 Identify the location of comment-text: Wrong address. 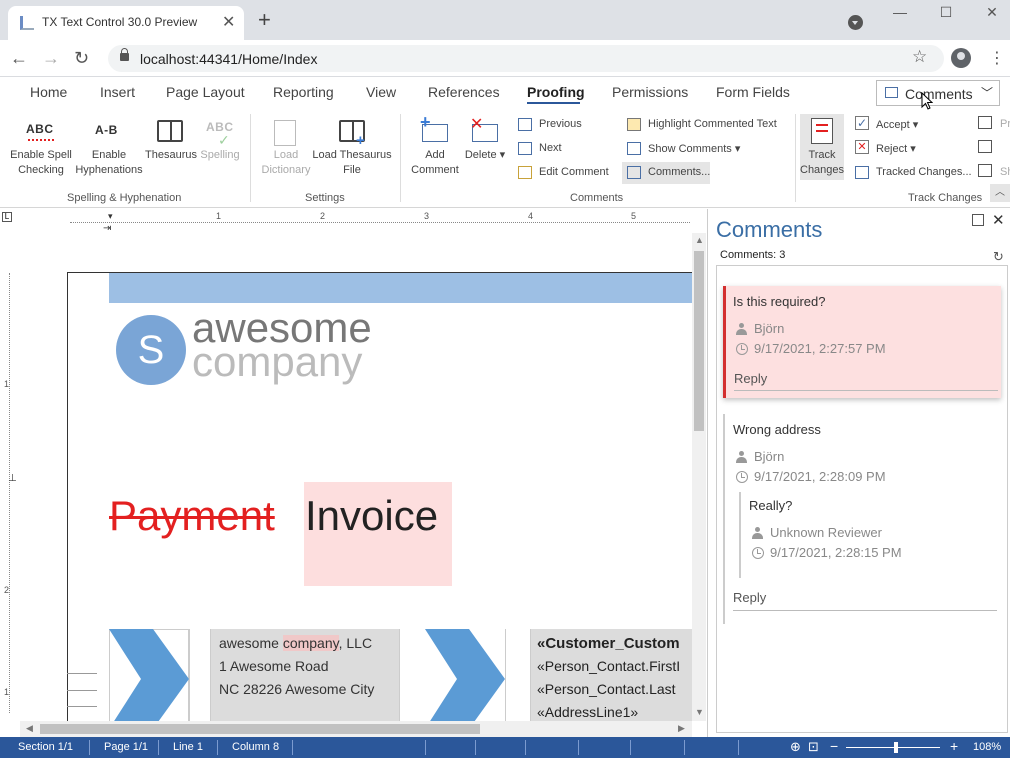
(777, 429).